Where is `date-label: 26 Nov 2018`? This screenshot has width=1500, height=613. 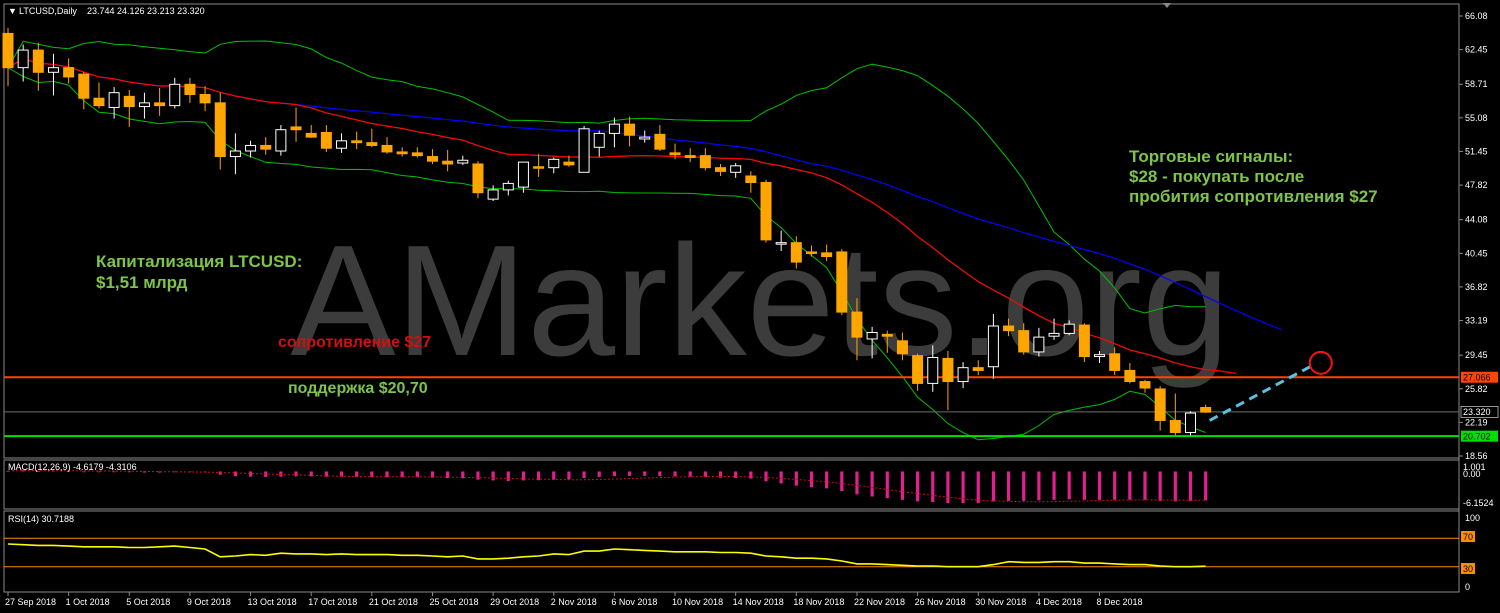
date-label: 26 Nov 2018 is located at coordinates (940, 602).